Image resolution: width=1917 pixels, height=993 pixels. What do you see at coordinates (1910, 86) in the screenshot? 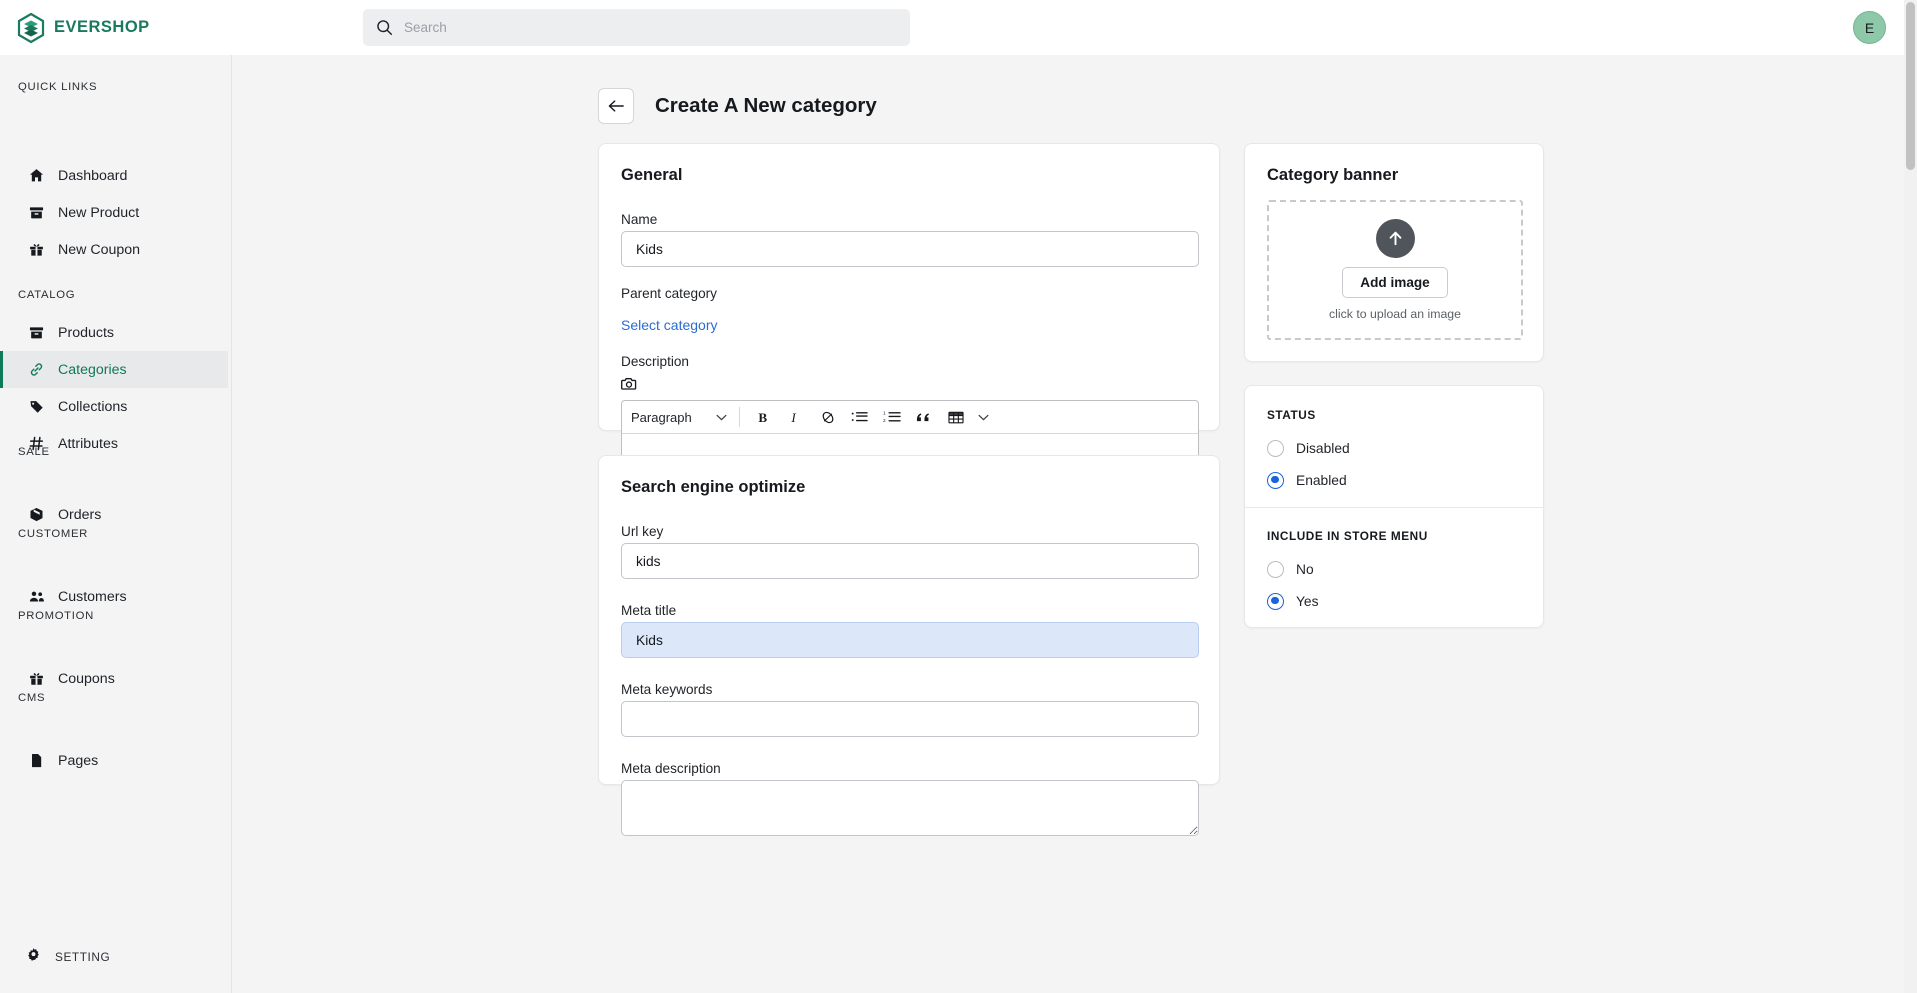
I see `scrollbar-thumb` at bounding box center [1910, 86].